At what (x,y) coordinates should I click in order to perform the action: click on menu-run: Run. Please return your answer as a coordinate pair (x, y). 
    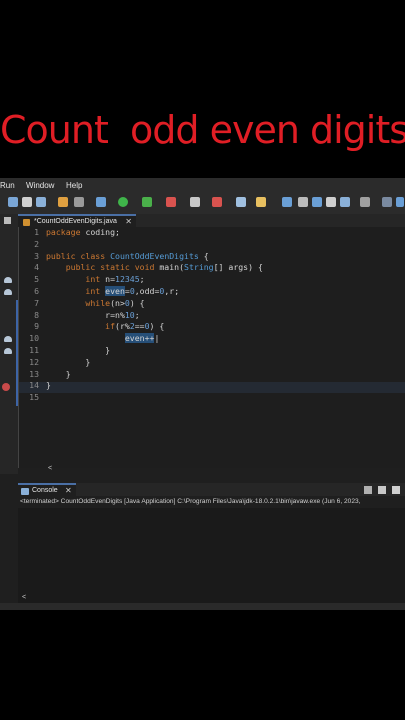
    Looking at the image, I should click on (7, 185).